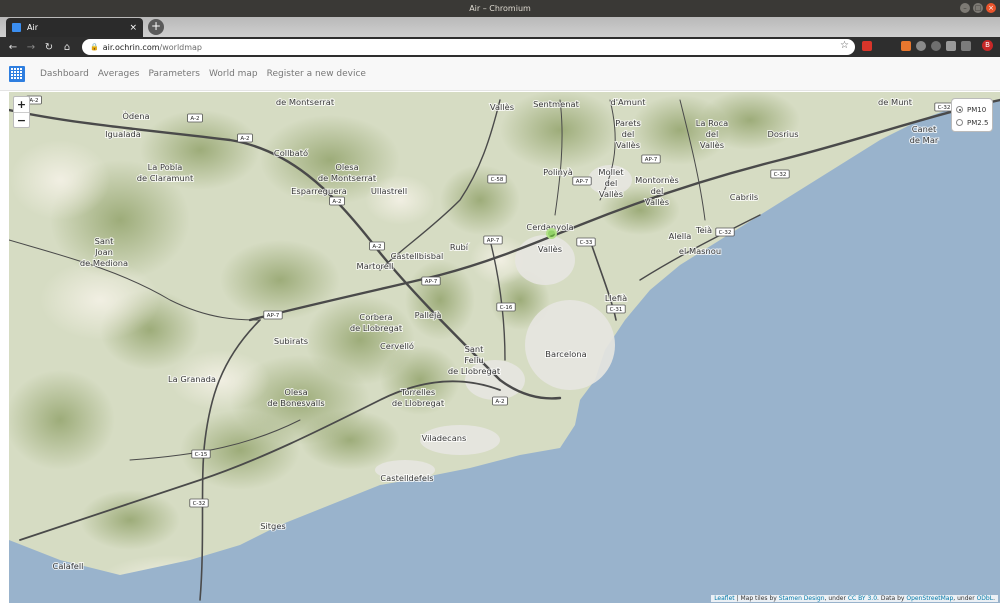 This screenshot has height=603, width=1000. I want to click on ccby-link: CC BY 3.0, so click(862, 598).